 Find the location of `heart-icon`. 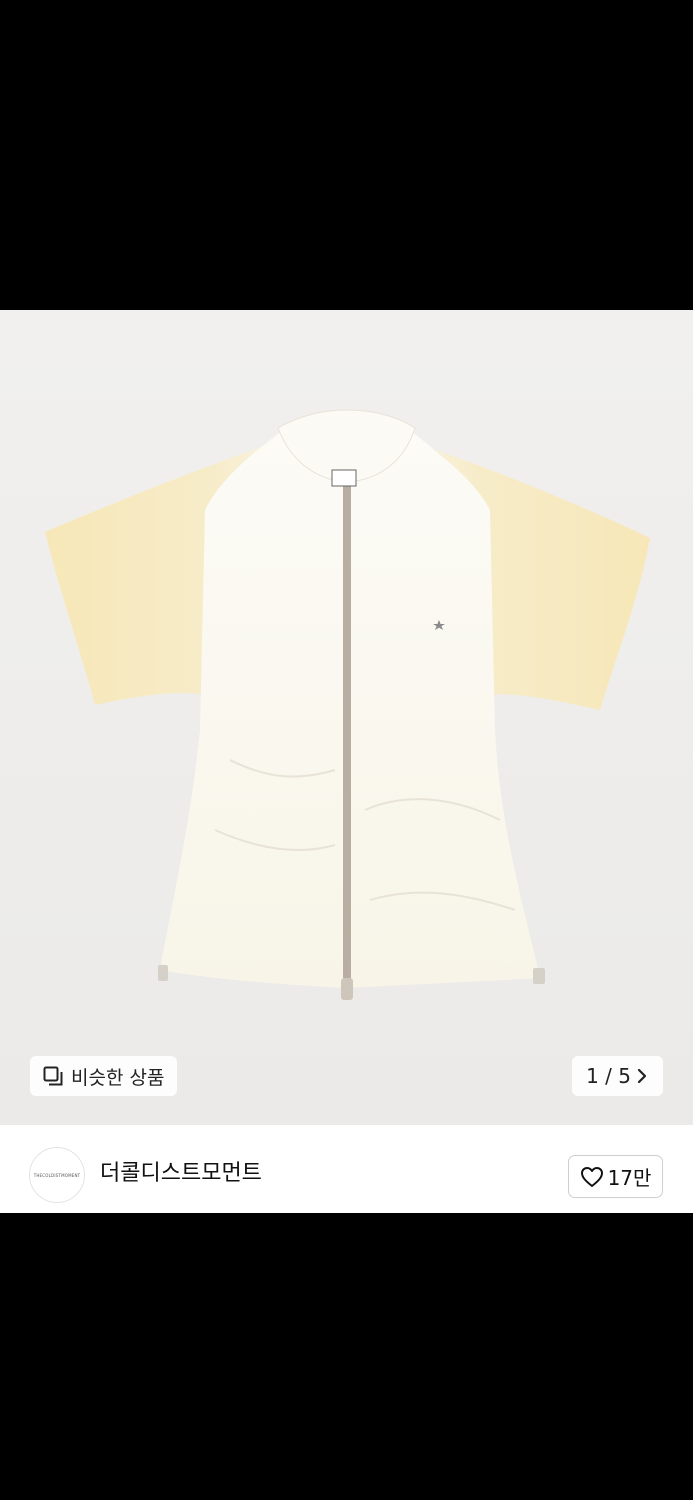

heart-icon is located at coordinates (591, 1176).